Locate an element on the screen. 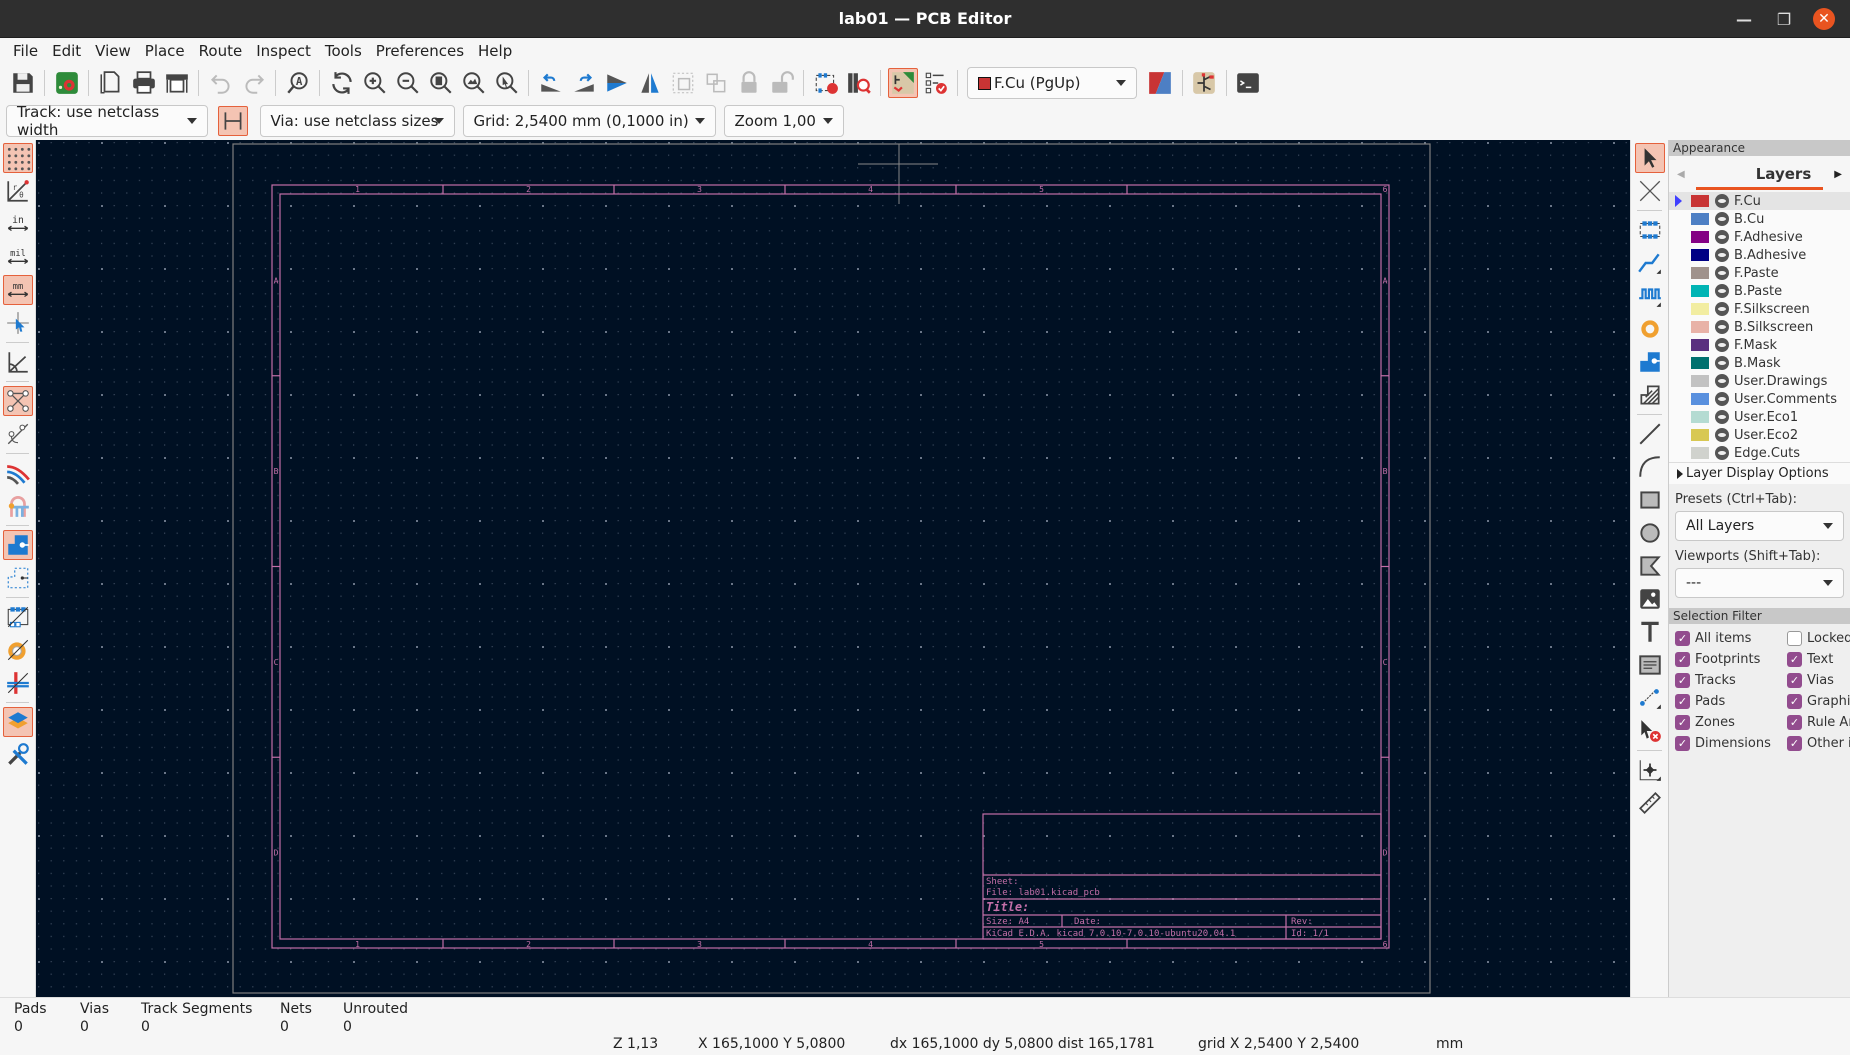  curved-ratsnest-button is located at coordinates (18, 434).